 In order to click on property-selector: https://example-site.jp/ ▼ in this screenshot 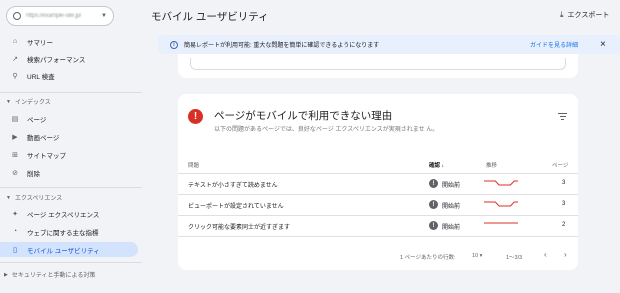, I will do `click(60, 16)`.